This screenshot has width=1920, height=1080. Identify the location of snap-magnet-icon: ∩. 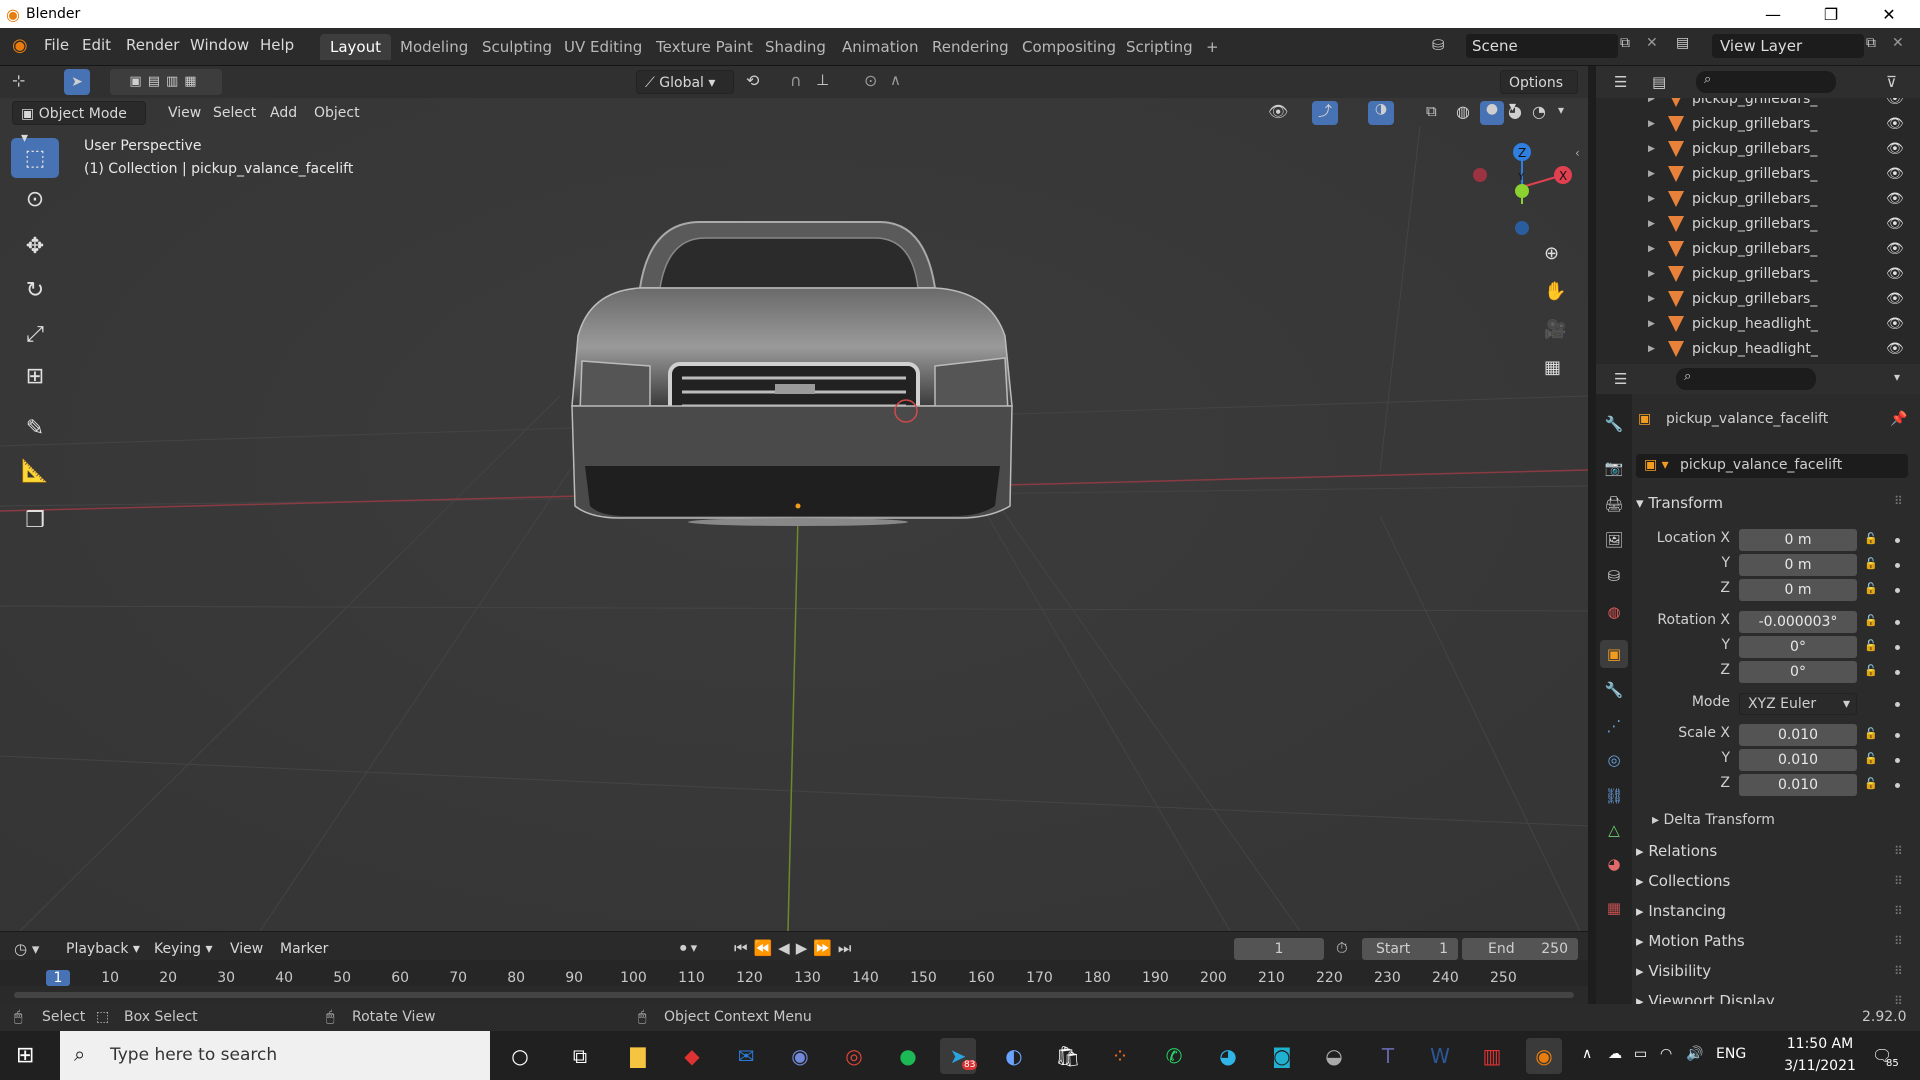
(796, 80).